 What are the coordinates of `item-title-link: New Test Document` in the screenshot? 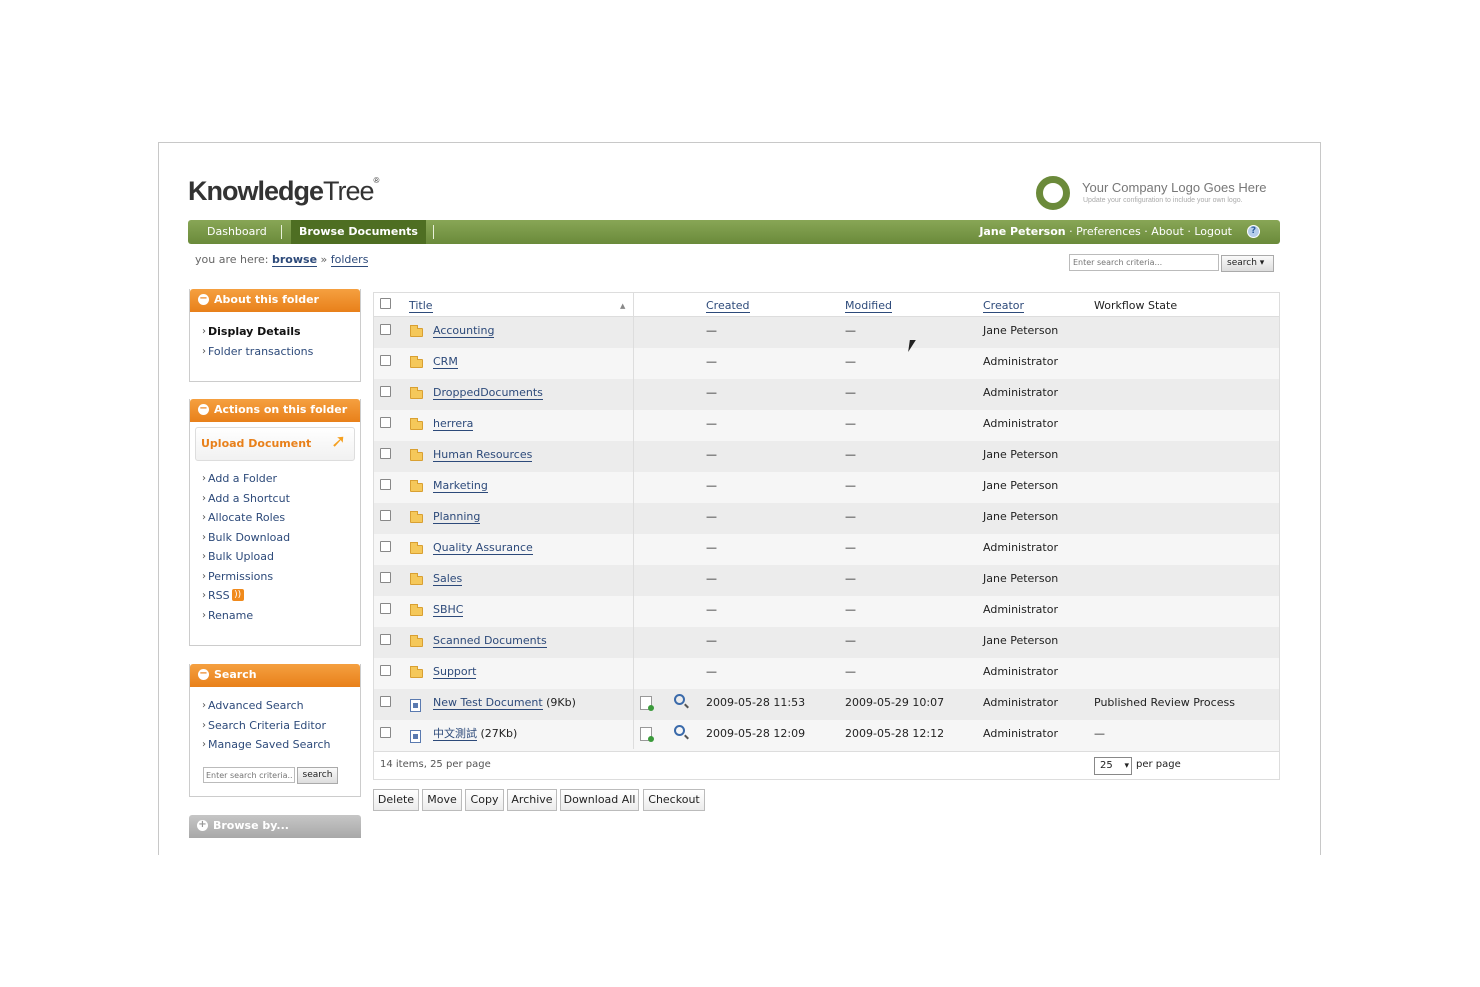 It's located at (488, 703).